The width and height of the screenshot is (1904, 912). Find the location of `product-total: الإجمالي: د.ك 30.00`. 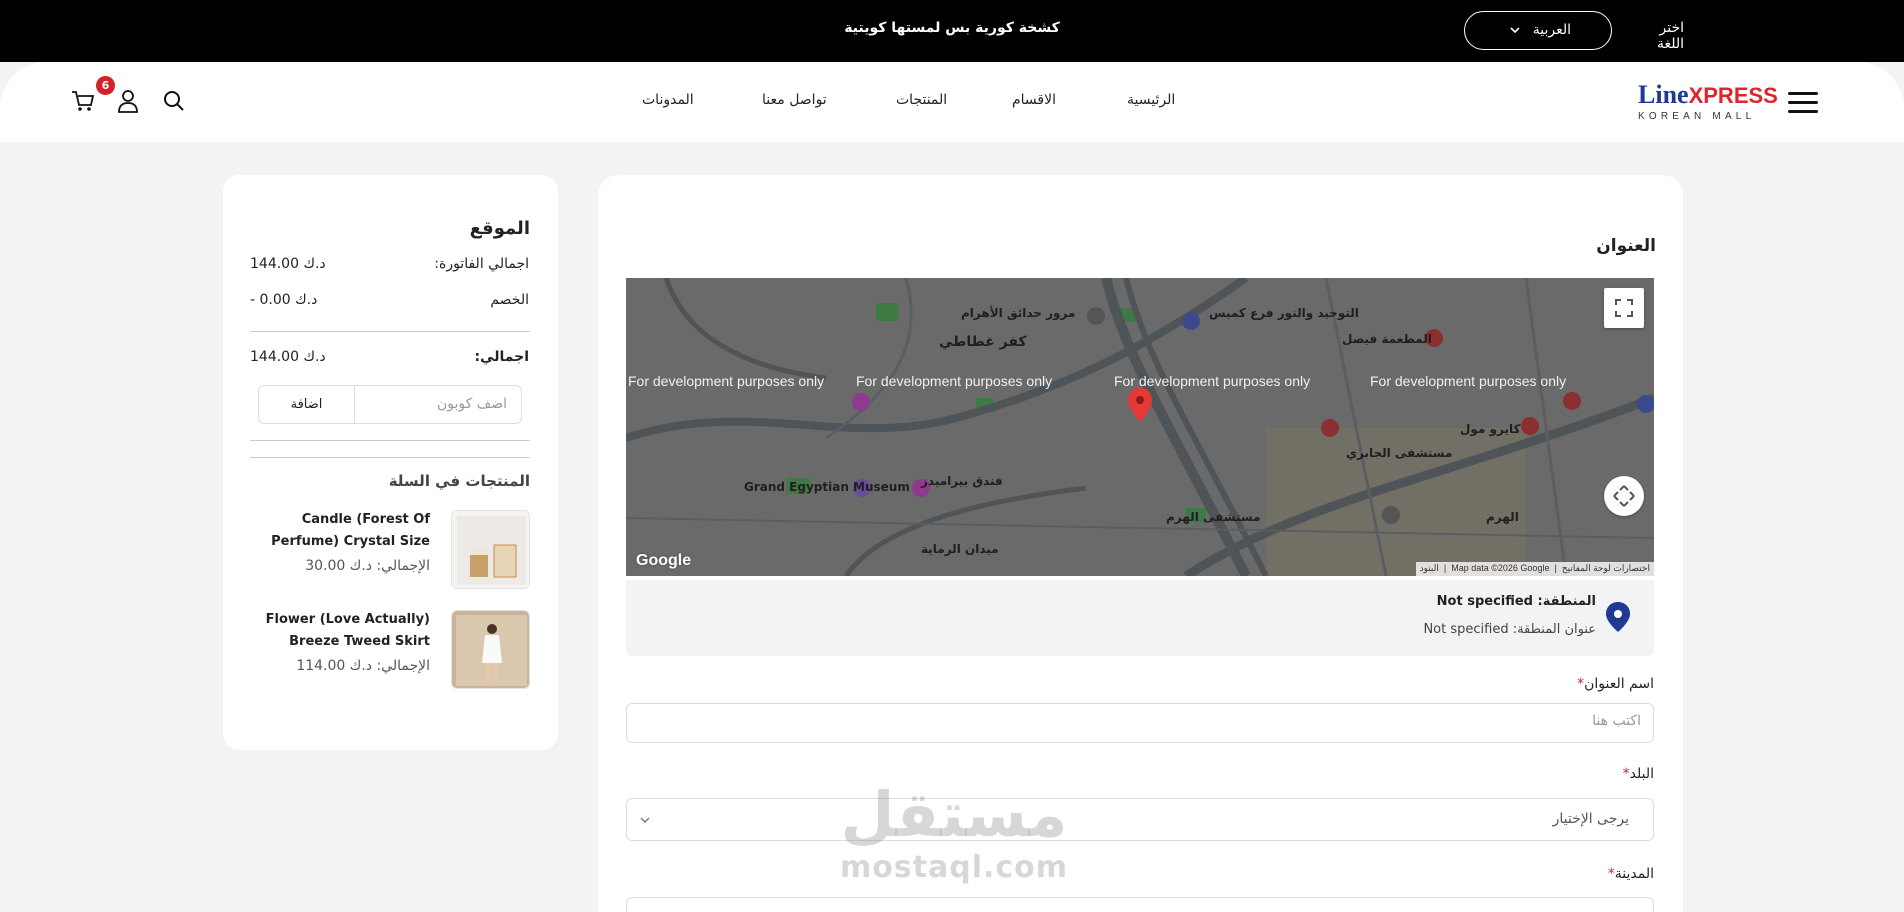

product-total: الإجمالي: د.ك 30.00 is located at coordinates (367, 566).